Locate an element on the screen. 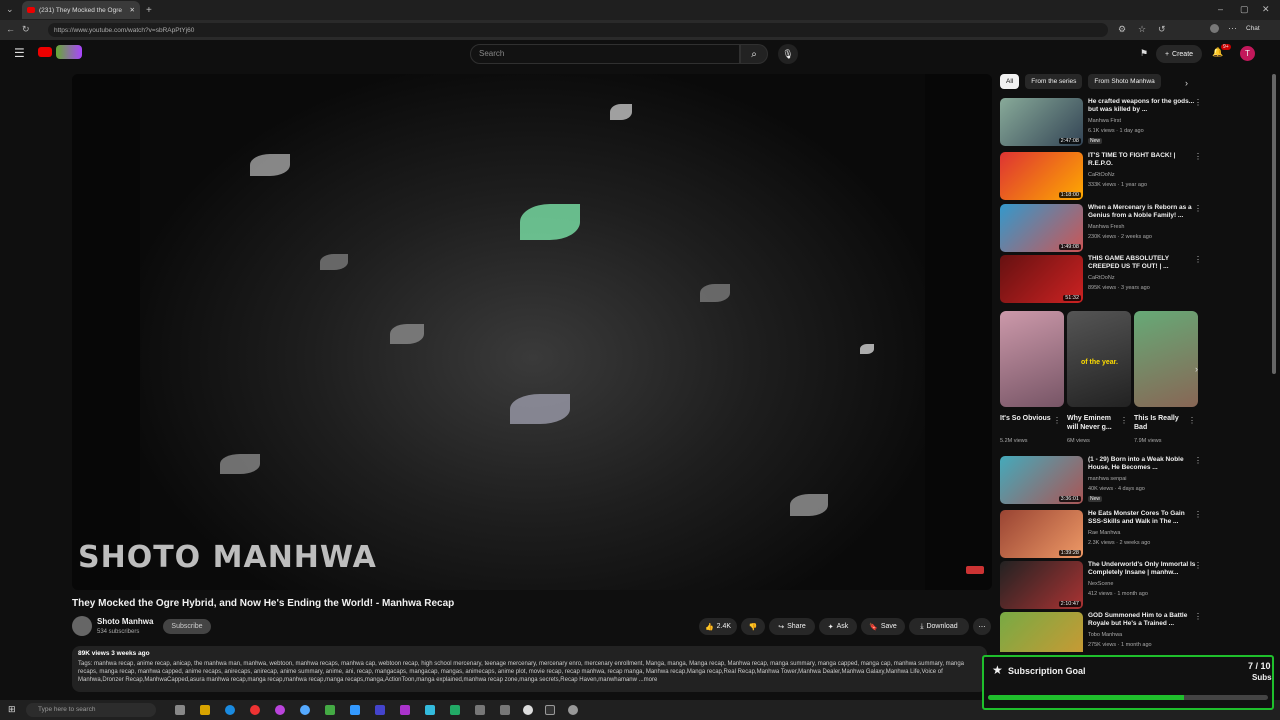  subscribe-button: Subscribe is located at coordinates (187, 626).